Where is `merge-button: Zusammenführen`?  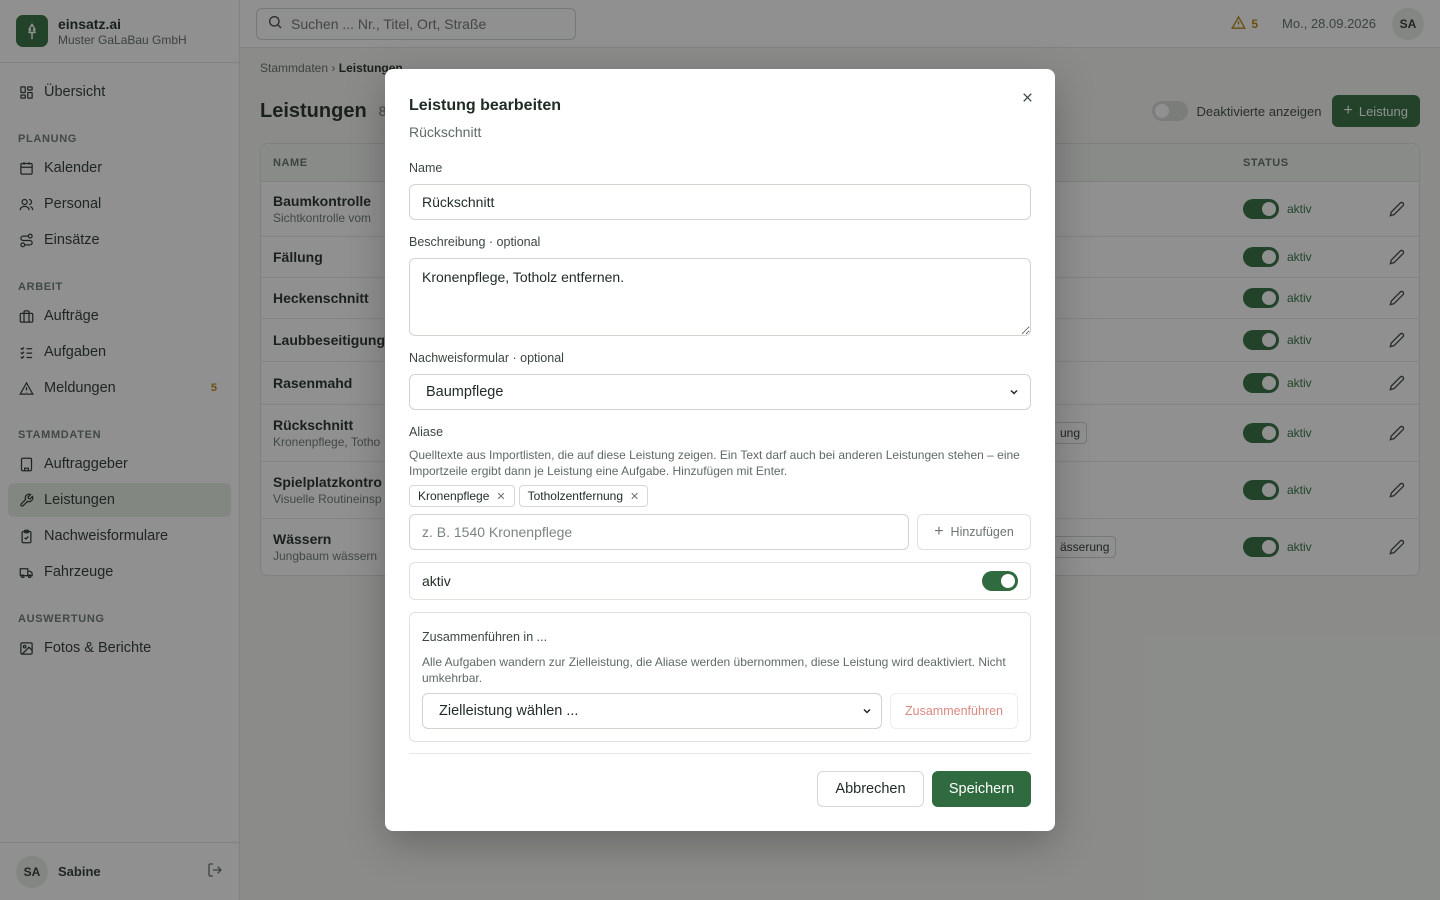
merge-button: Zusammenführen is located at coordinates (954, 711).